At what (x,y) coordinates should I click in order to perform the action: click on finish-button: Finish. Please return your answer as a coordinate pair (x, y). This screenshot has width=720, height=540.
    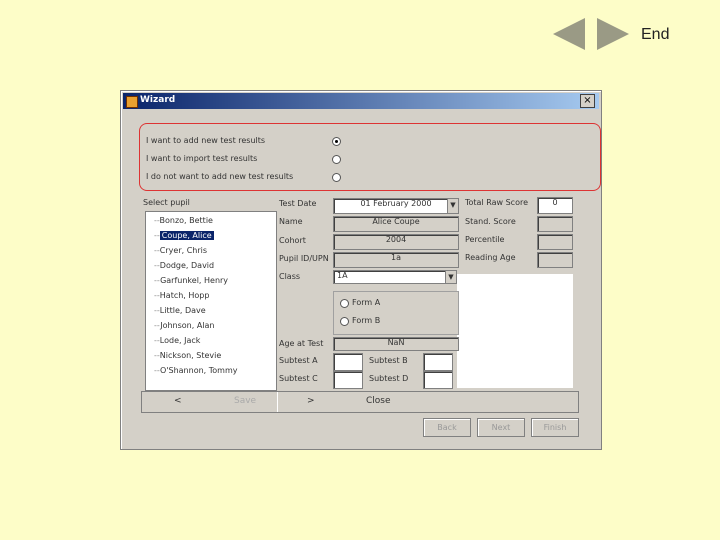
    Looking at the image, I should click on (555, 427).